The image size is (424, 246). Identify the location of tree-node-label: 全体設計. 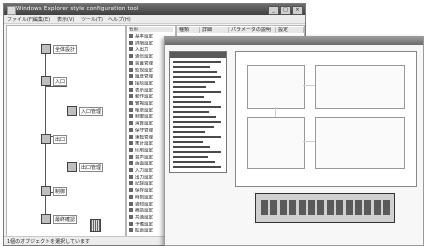
(65, 49).